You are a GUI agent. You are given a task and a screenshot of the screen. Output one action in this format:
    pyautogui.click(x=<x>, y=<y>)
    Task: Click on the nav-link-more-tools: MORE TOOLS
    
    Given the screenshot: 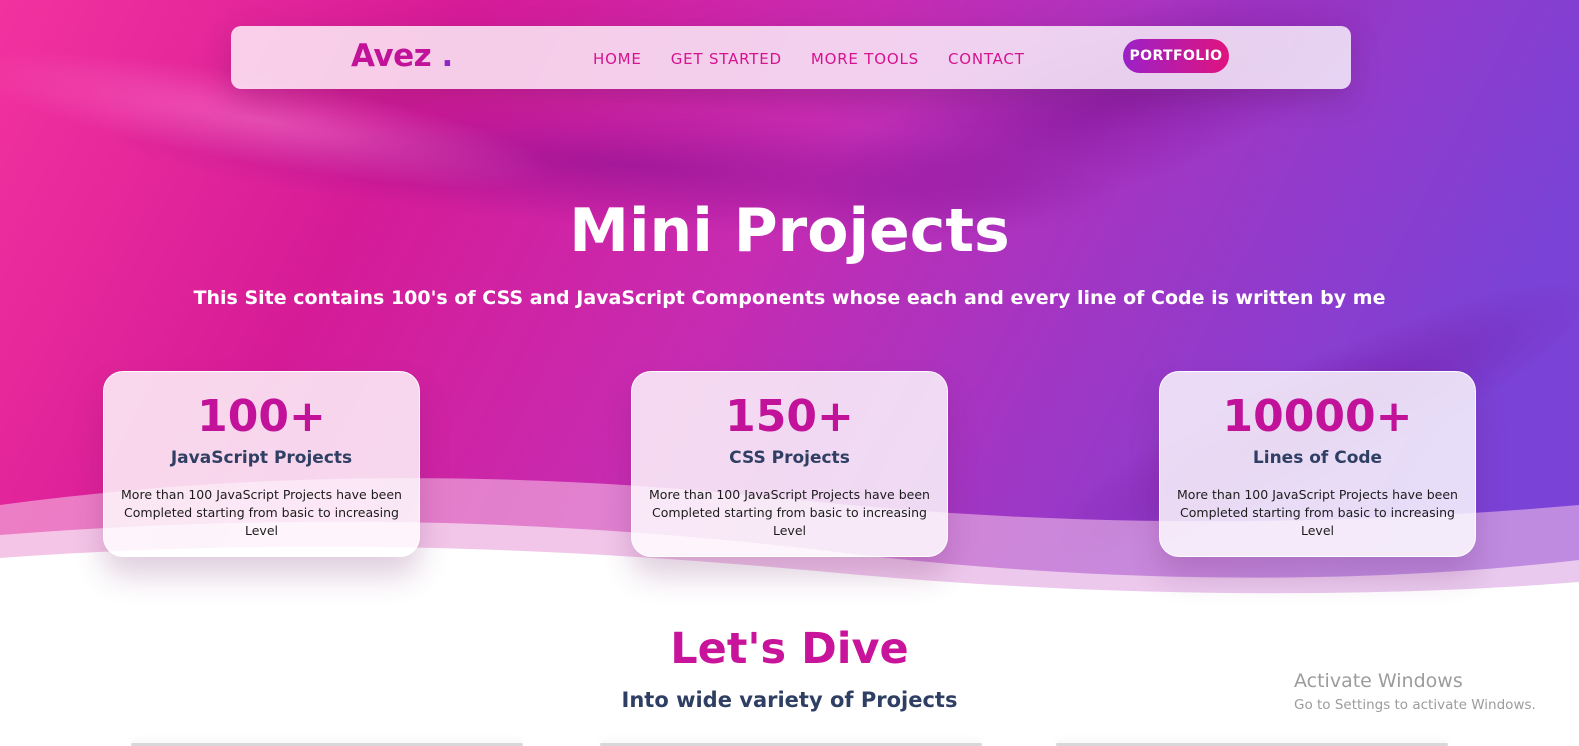 What is the action you would take?
    pyautogui.click(x=865, y=59)
    